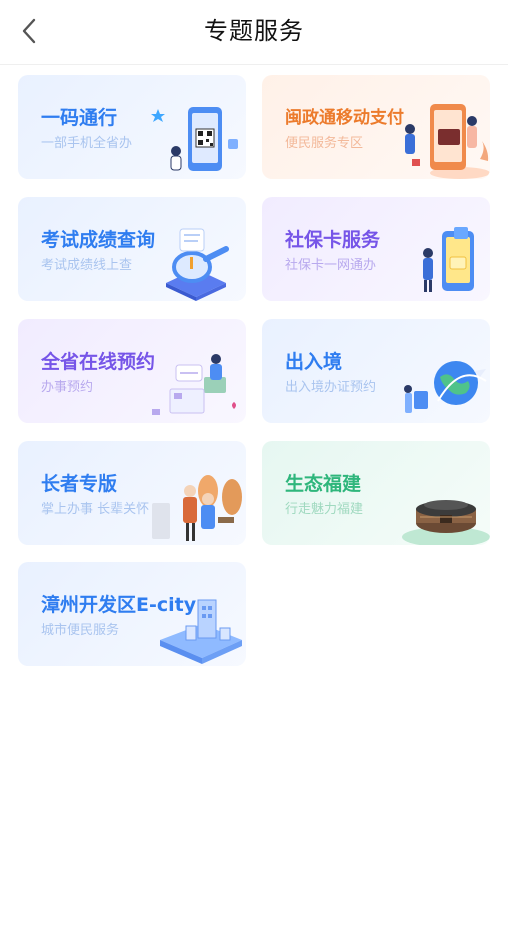 The image size is (508, 930). Describe the element at coordinates (196, 626) in the screenshot. I see `city-platform-illustration` at that location.